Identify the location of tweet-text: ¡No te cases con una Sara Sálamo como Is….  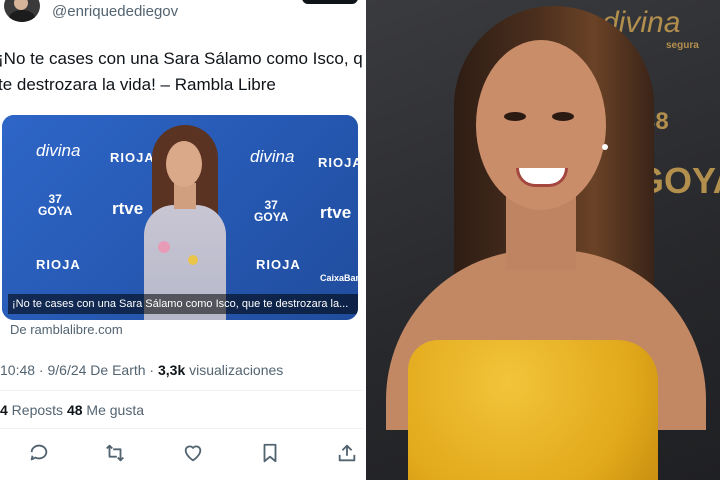
(181, 72).